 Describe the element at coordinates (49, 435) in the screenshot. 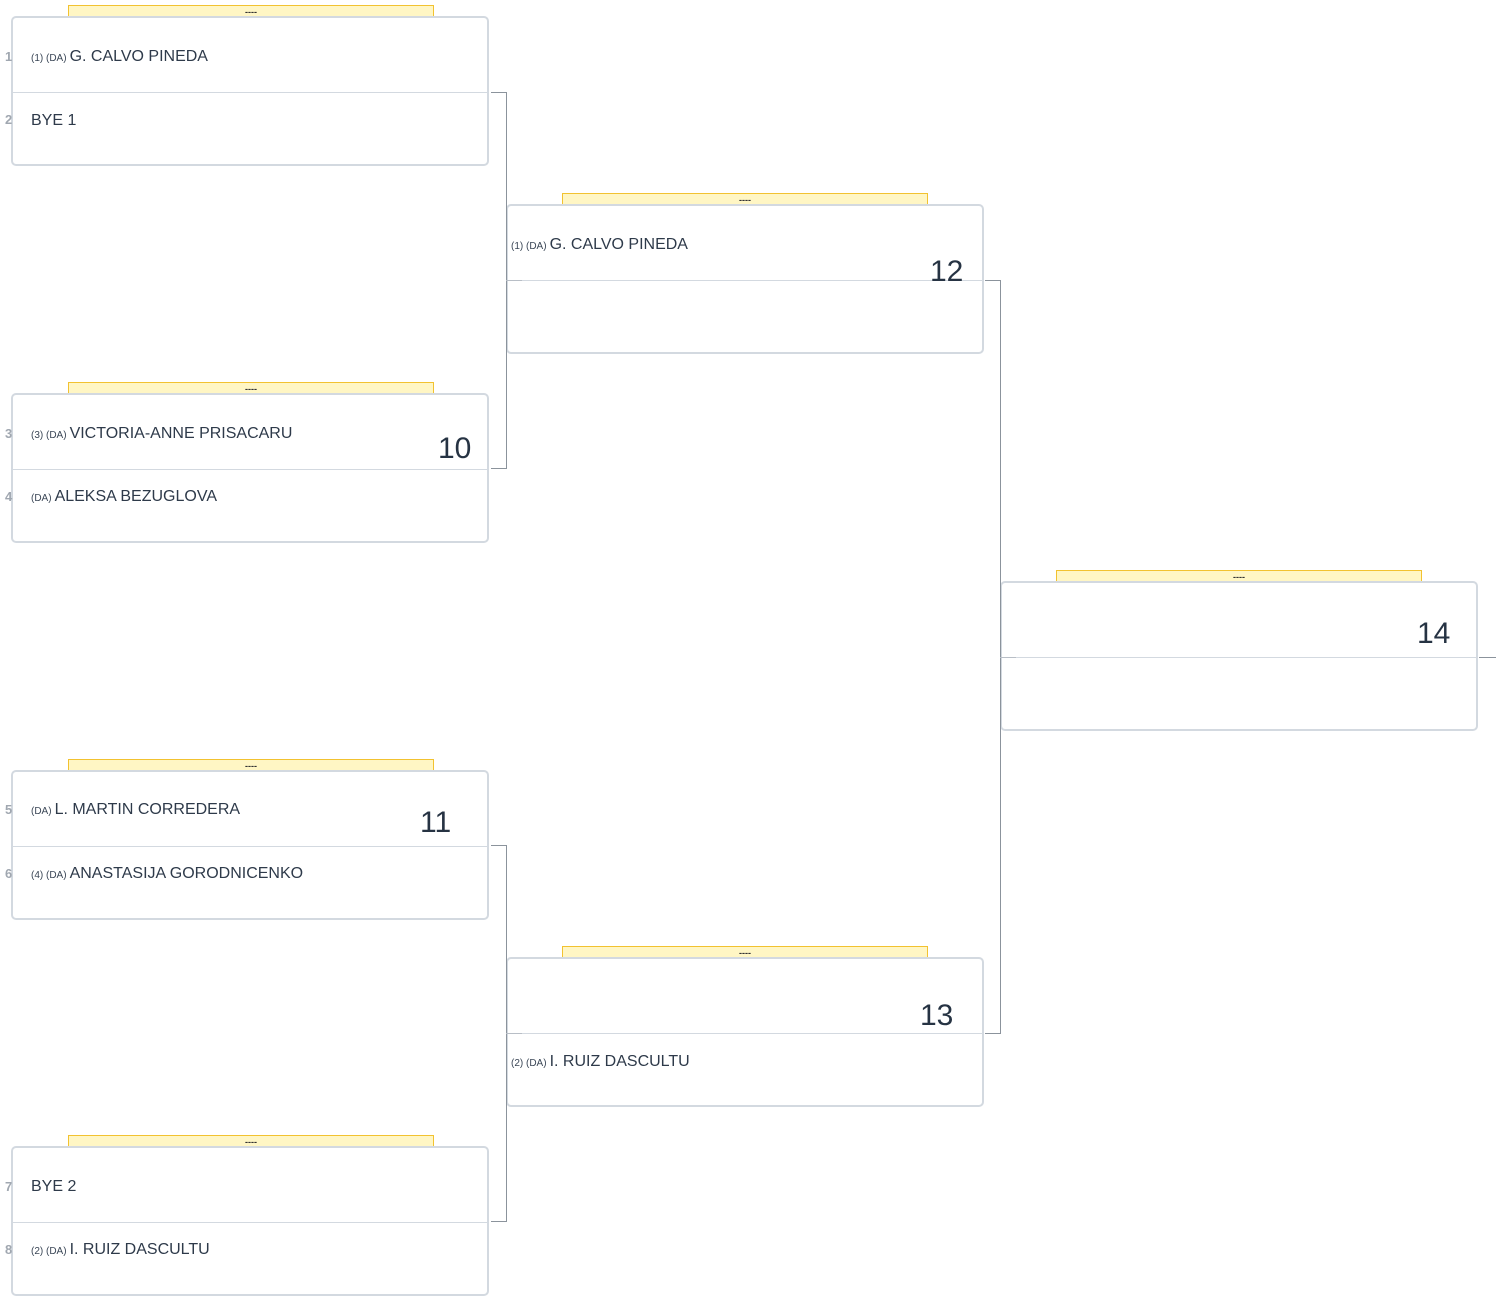

I see `player-tags: (3) (DA)` at that location.